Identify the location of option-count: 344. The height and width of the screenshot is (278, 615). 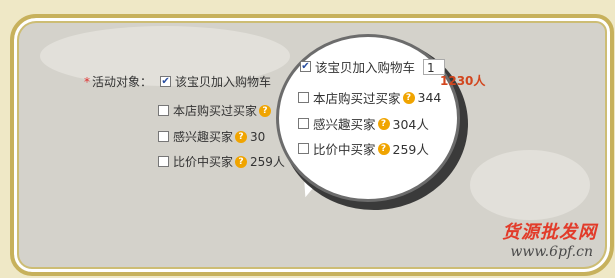
(429, 97).